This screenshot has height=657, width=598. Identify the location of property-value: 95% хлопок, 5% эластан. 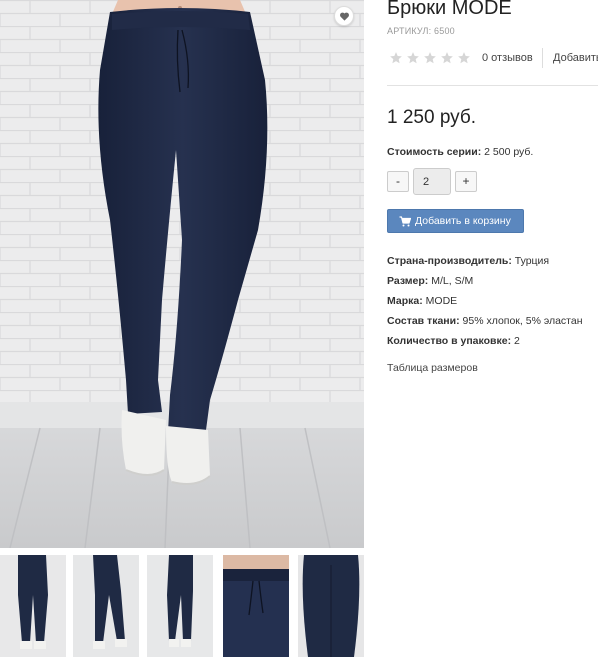
(522, 321).